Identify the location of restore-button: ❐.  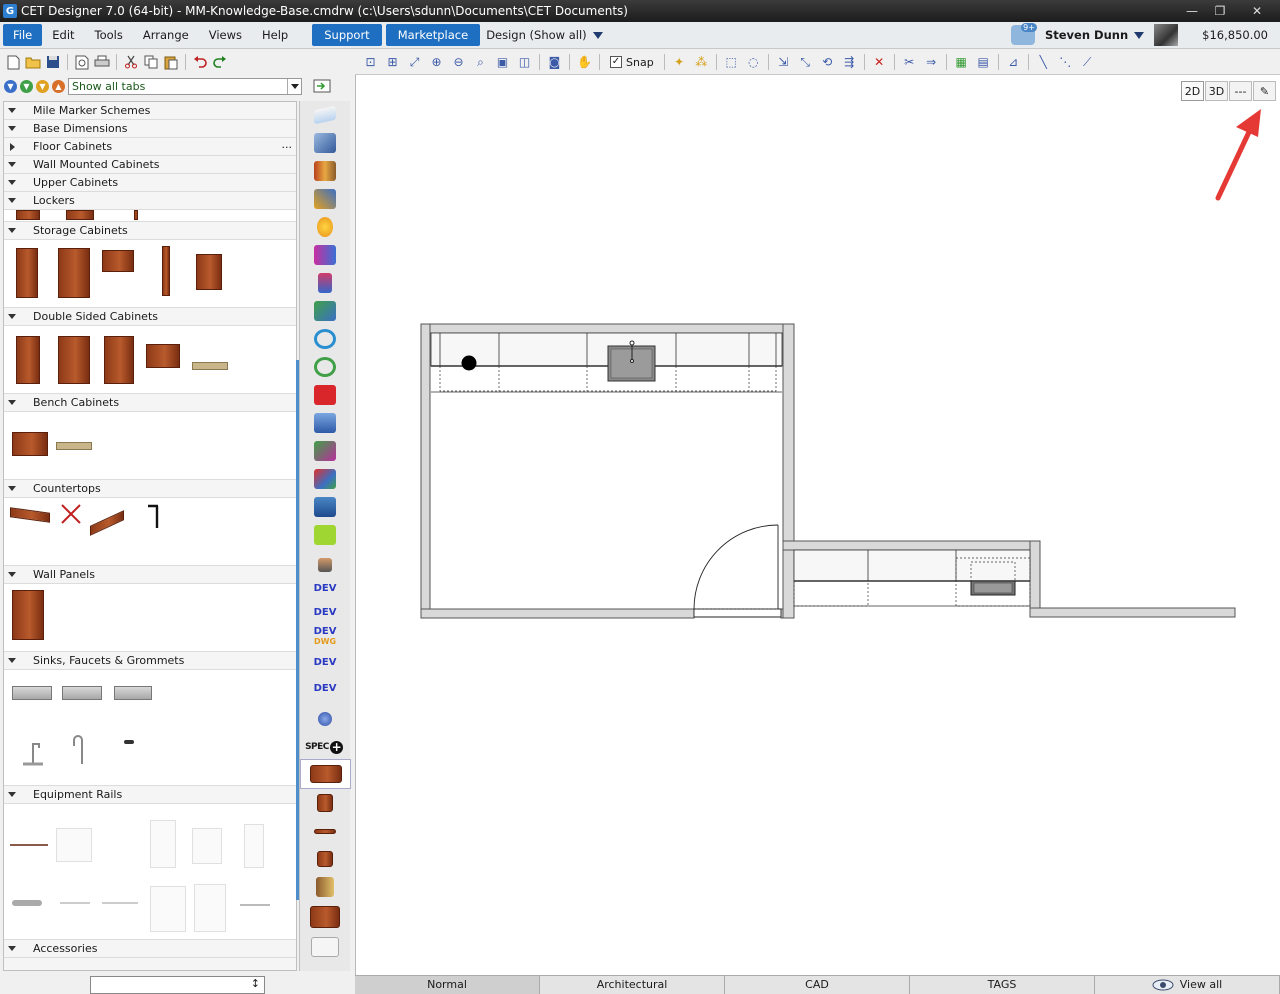
(1220, 11).